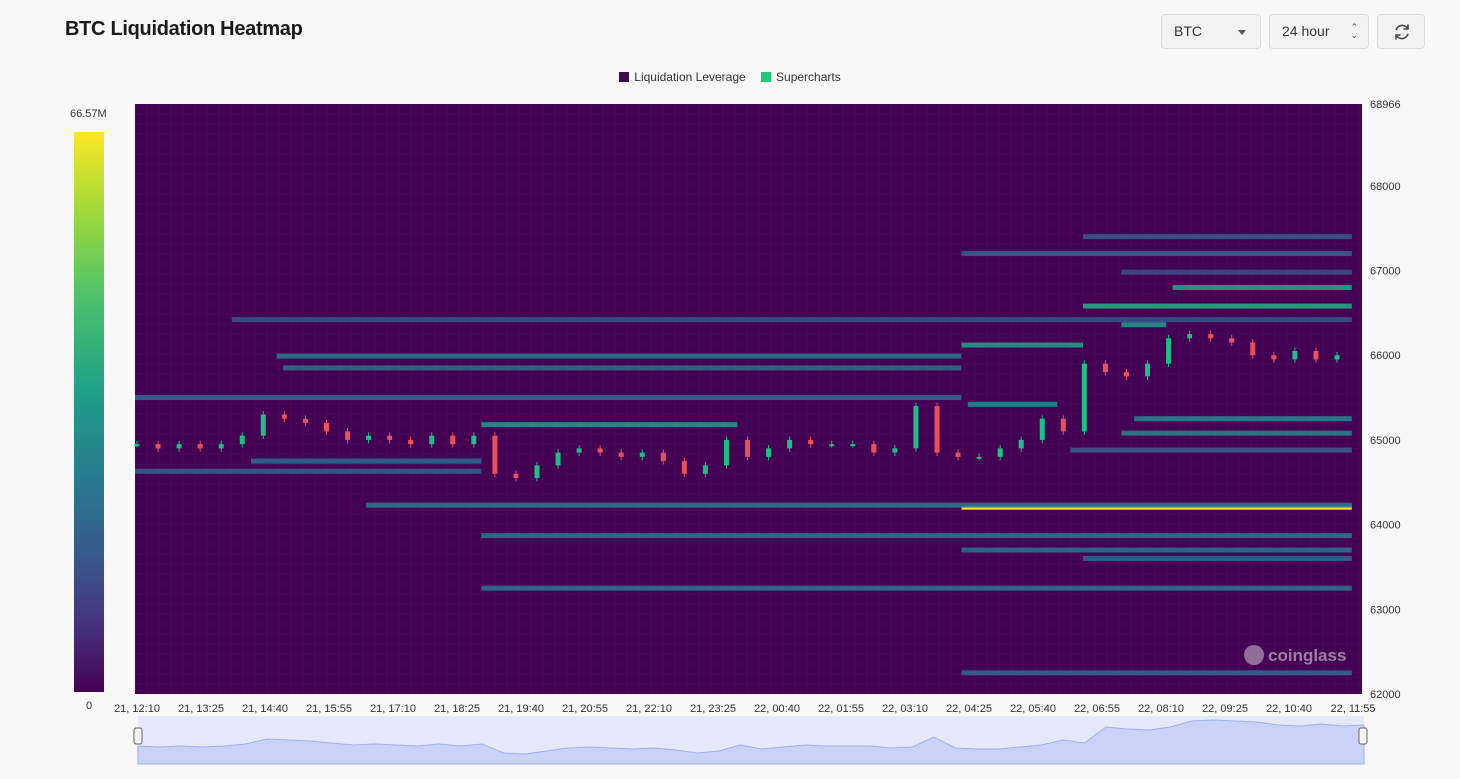 The image size is (1460, 779). I want to click on x-tick-label: 21, 19:40, so click(521, 709).